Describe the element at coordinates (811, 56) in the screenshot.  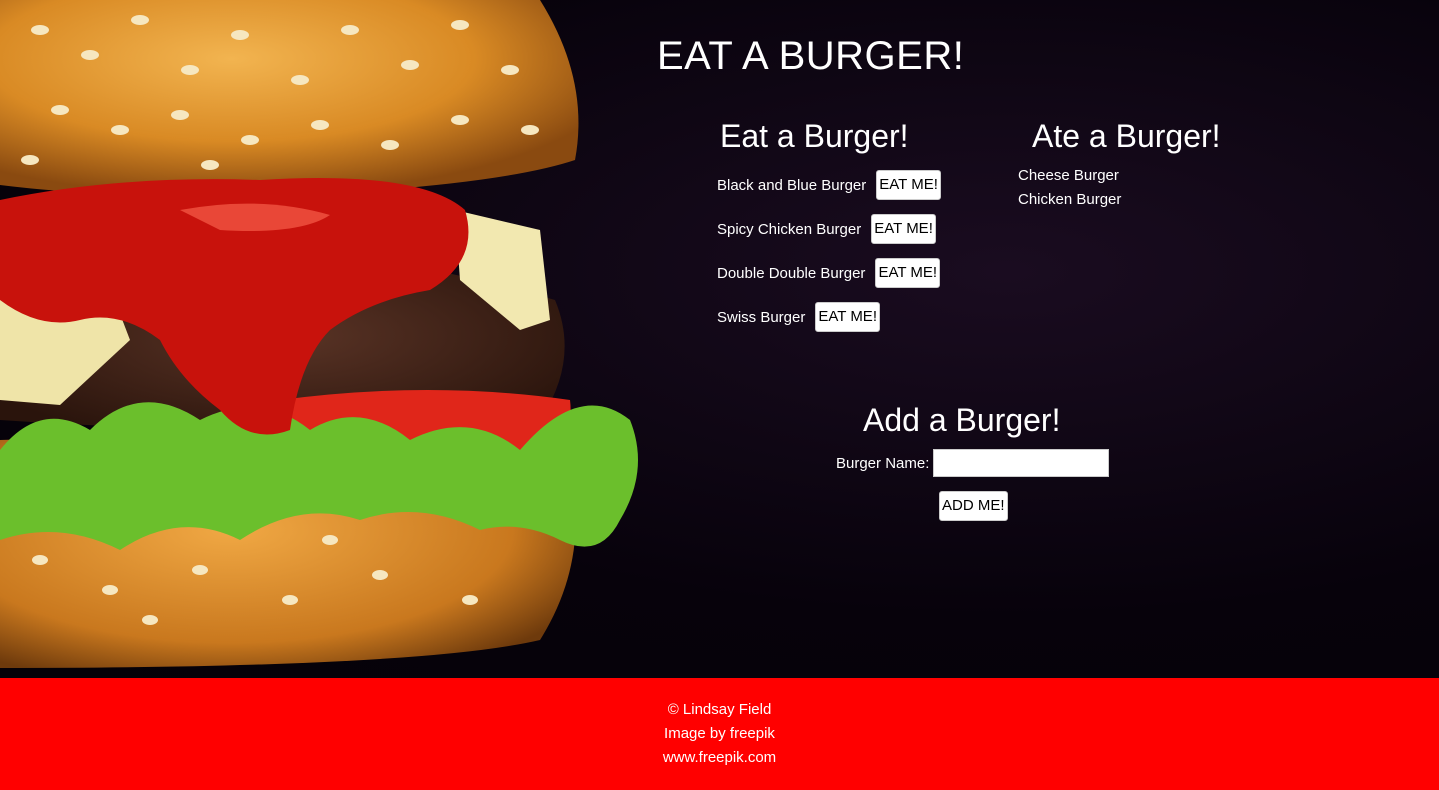
I see `page-title: EAT A BURGER!` at that location.